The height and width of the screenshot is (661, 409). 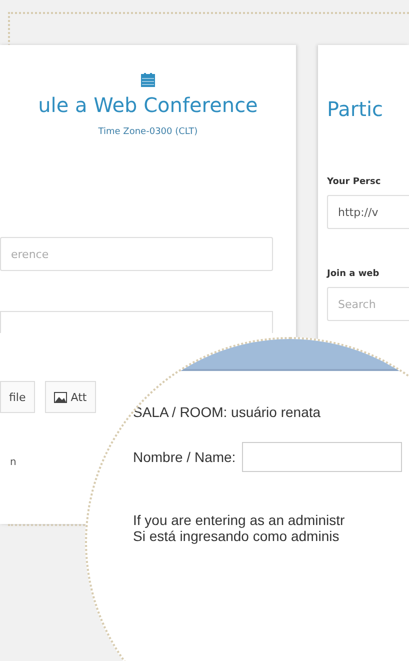 What do you see at coordinates (70, 397) in the screenshot?
I see `attach-image-button: Att` at bounding box center [70, 397].